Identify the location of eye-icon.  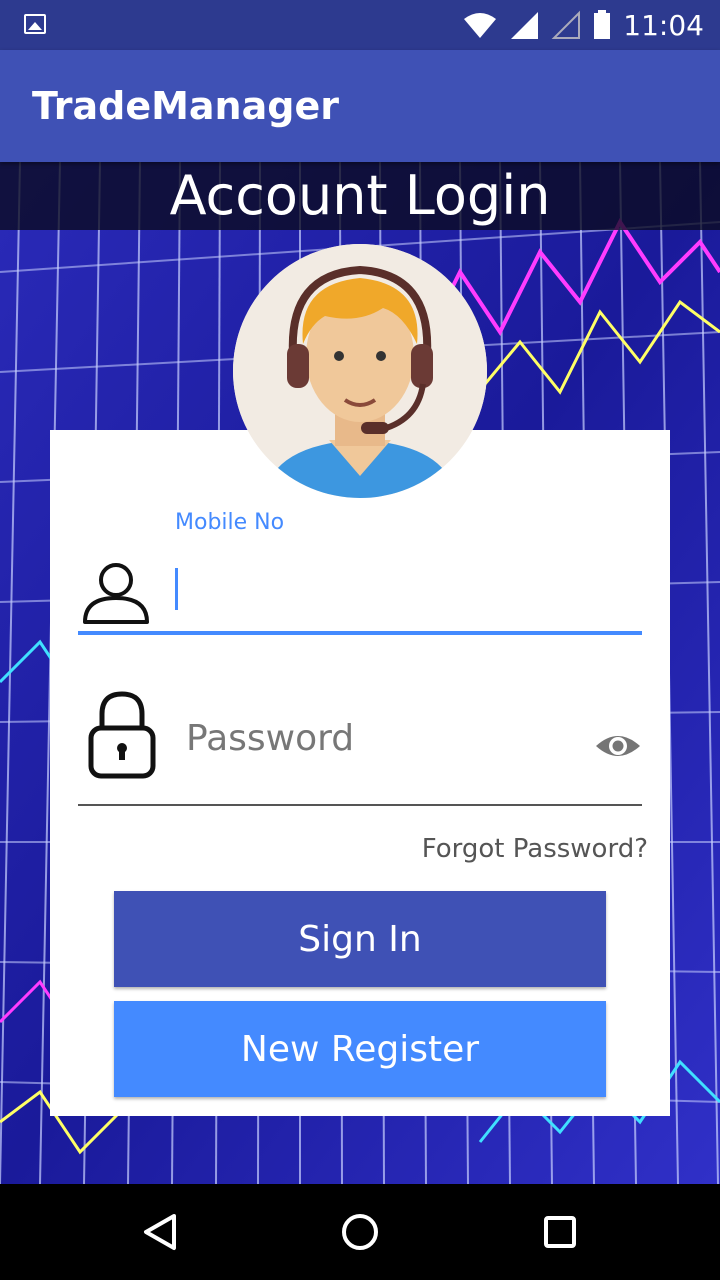
(618, 746).